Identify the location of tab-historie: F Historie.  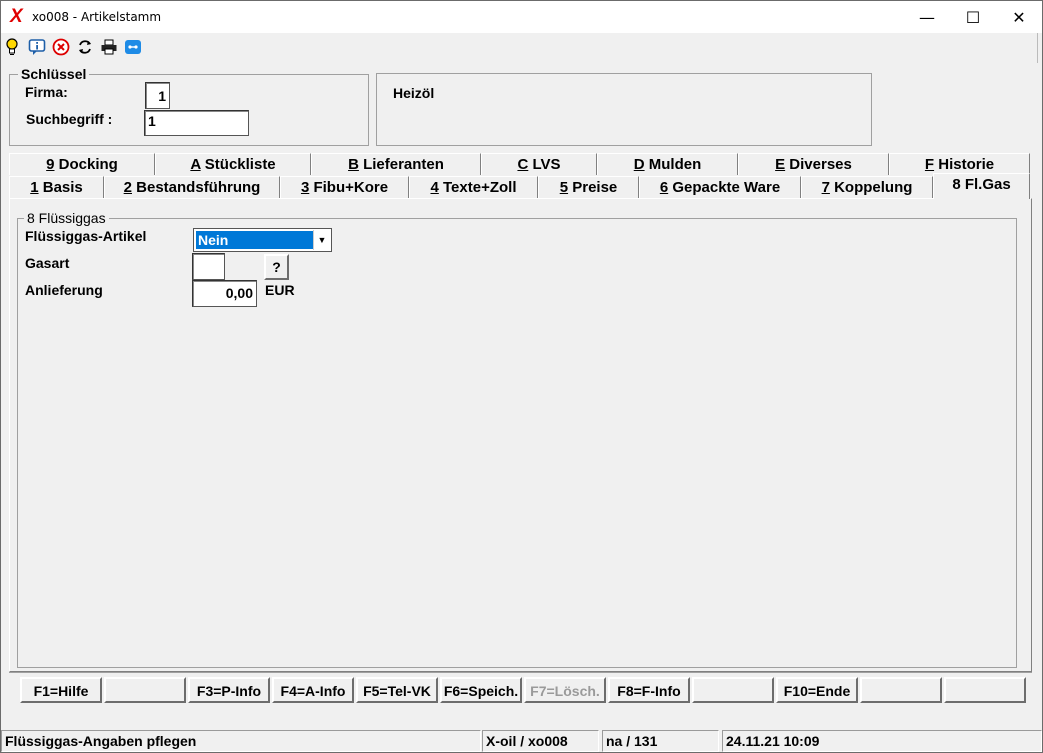
(959, 164).